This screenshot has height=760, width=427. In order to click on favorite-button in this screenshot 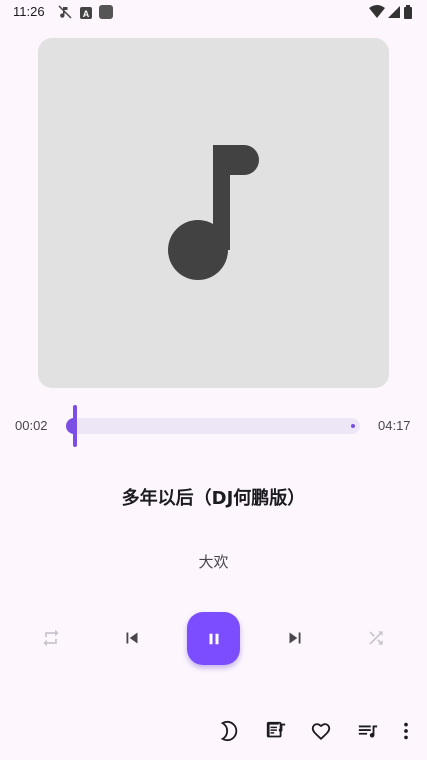, I will do `click(321, 731)`.